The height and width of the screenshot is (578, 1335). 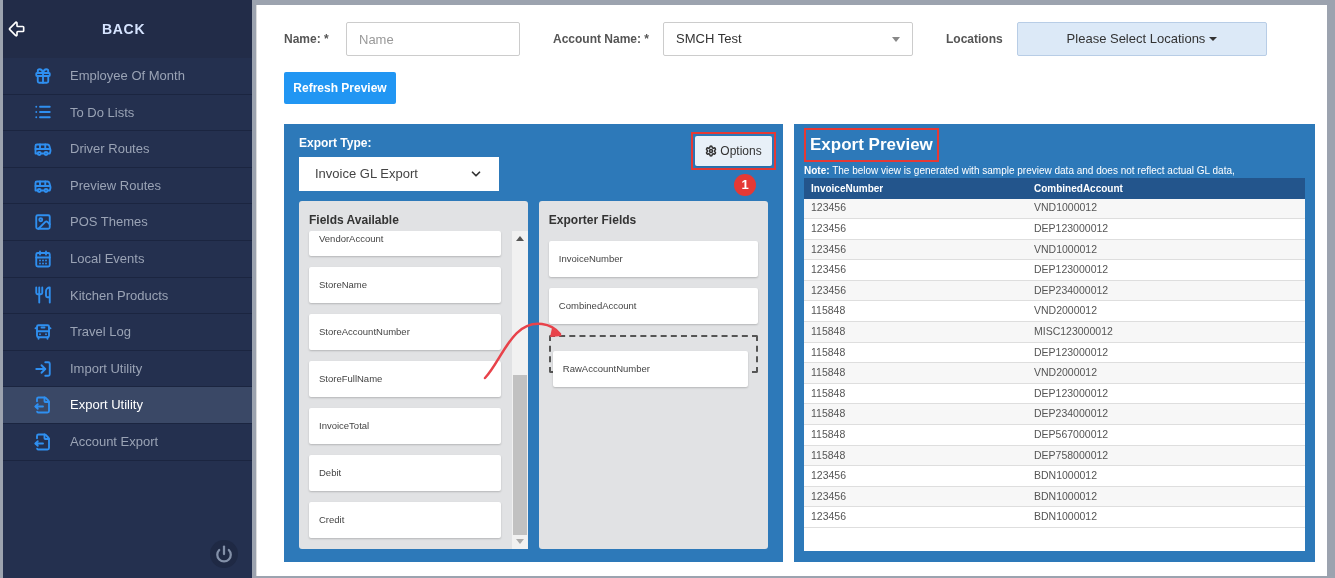 I want to click on export-type-label: Export Type:, so click(x=336, y=143).